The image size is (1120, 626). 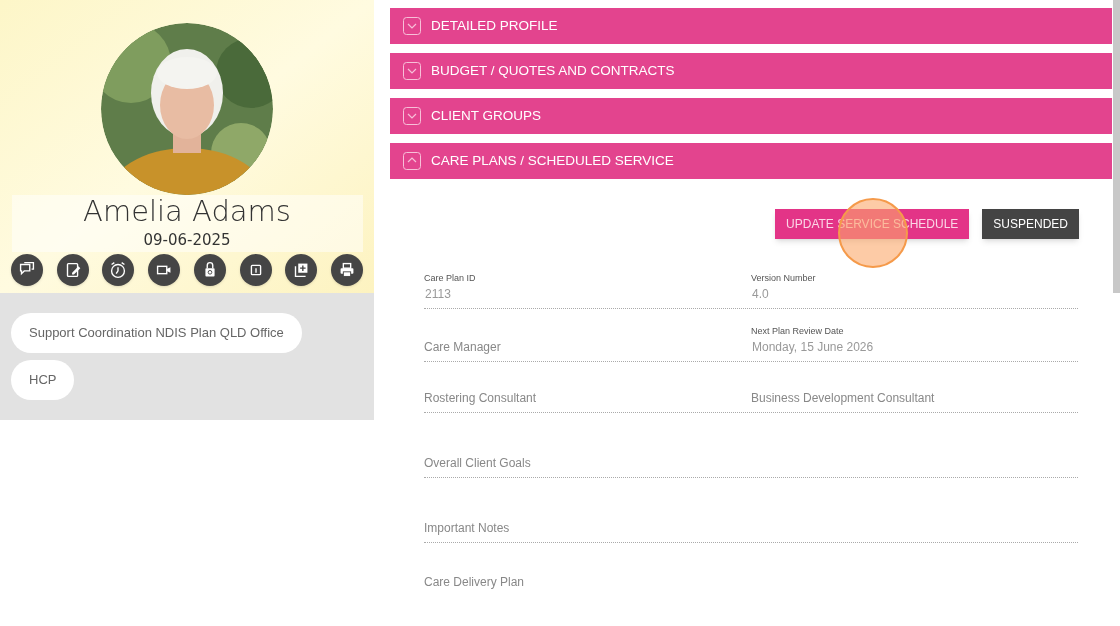 I want to click on notepad-edit-button, so click(x=72, y=269).